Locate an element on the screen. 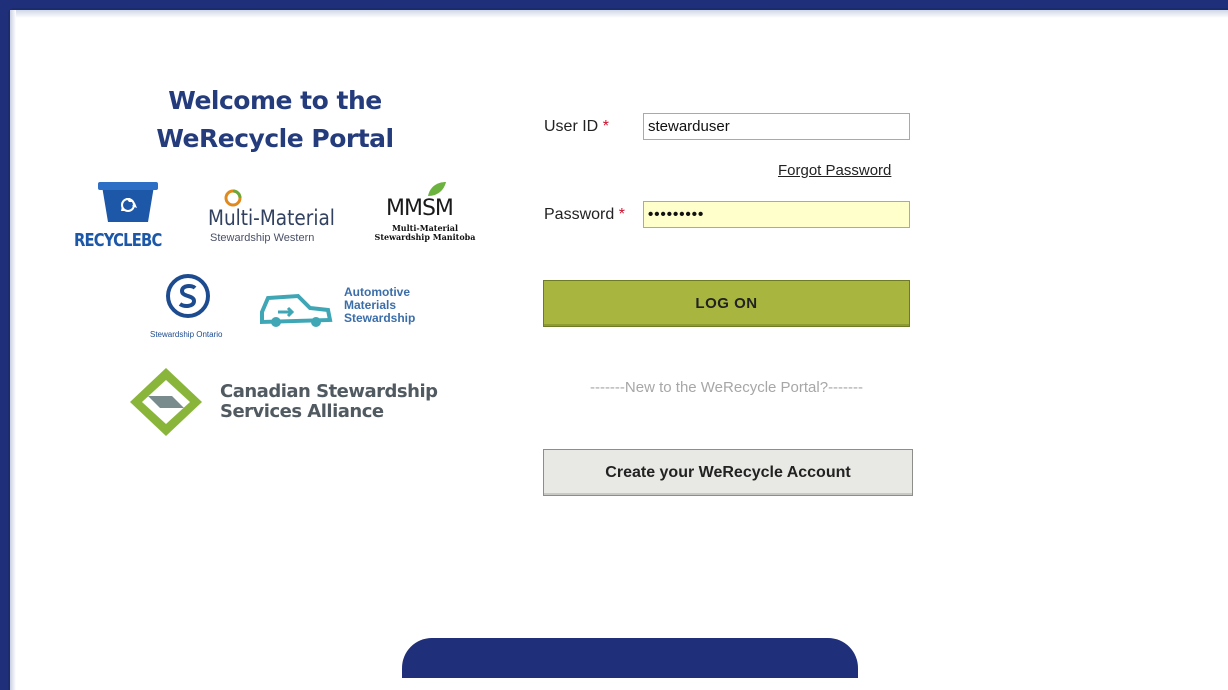 Image resolution: width=1228 pixels, height=690 pixels. mmsw-subtitle: Stewardship Western is located at coordinates (262, 238).